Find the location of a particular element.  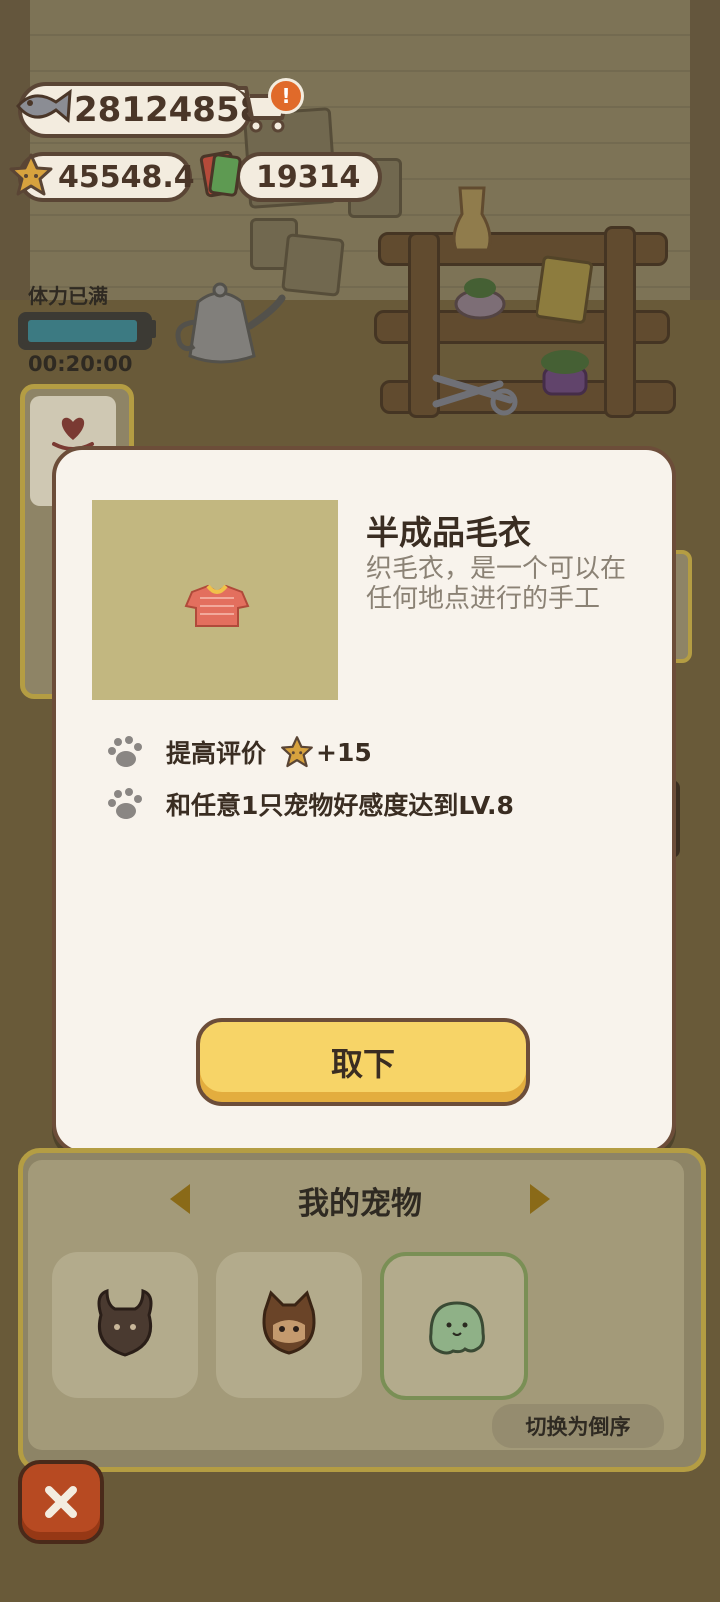

requirement-row-affection: 和任意1只宠物好感度达到LV.8 is located at coordinates (309, 804).